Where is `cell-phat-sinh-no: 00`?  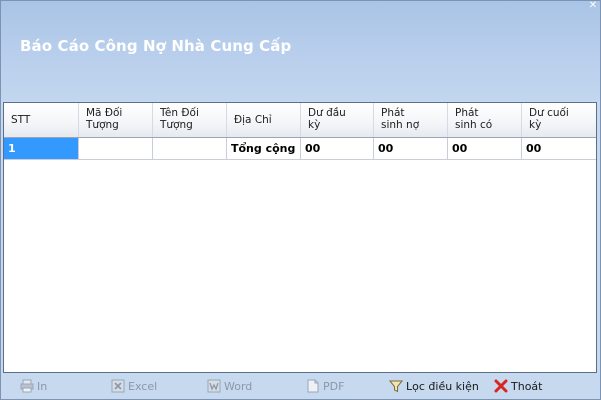 cell-phat-sinh-no: 00 is located at coordinates (411, 148).